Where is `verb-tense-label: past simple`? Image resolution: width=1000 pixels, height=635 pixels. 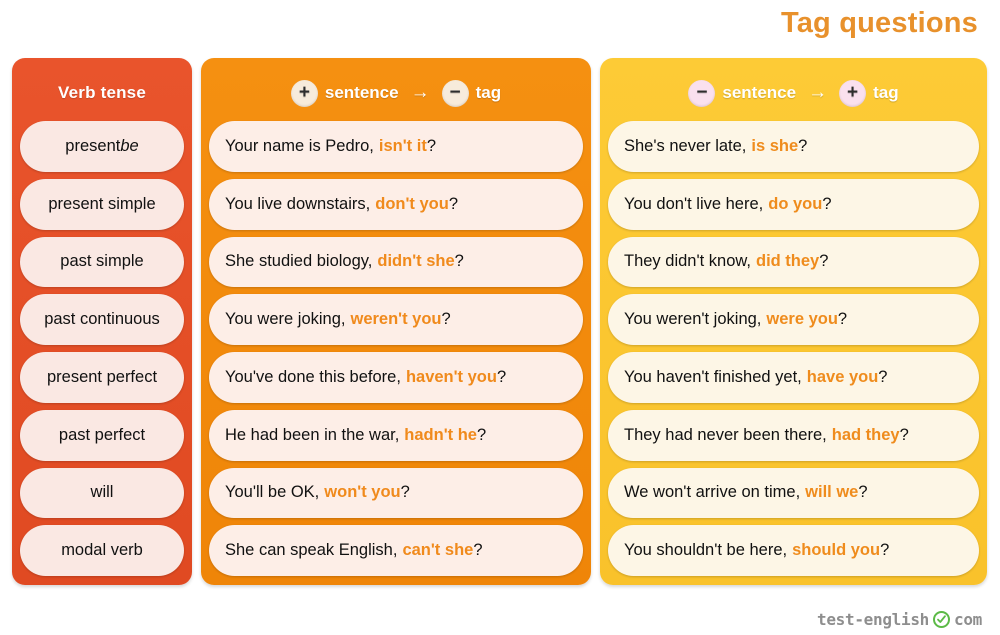
verb-tense-label: past simple is located at coordinates (102, 261).